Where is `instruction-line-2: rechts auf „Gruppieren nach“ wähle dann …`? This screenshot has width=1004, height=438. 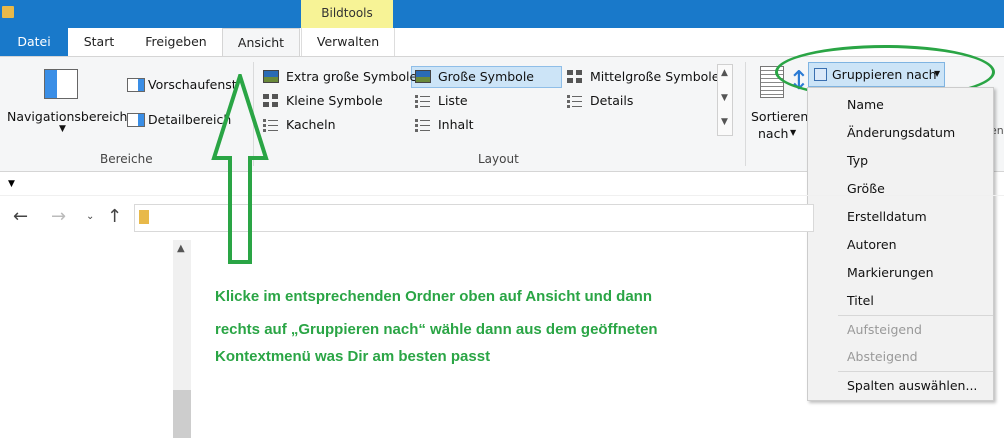
instruction-line-2: rechts auf „Gruppieren nach“ wähle dann … is located at coordinates (436, 329).